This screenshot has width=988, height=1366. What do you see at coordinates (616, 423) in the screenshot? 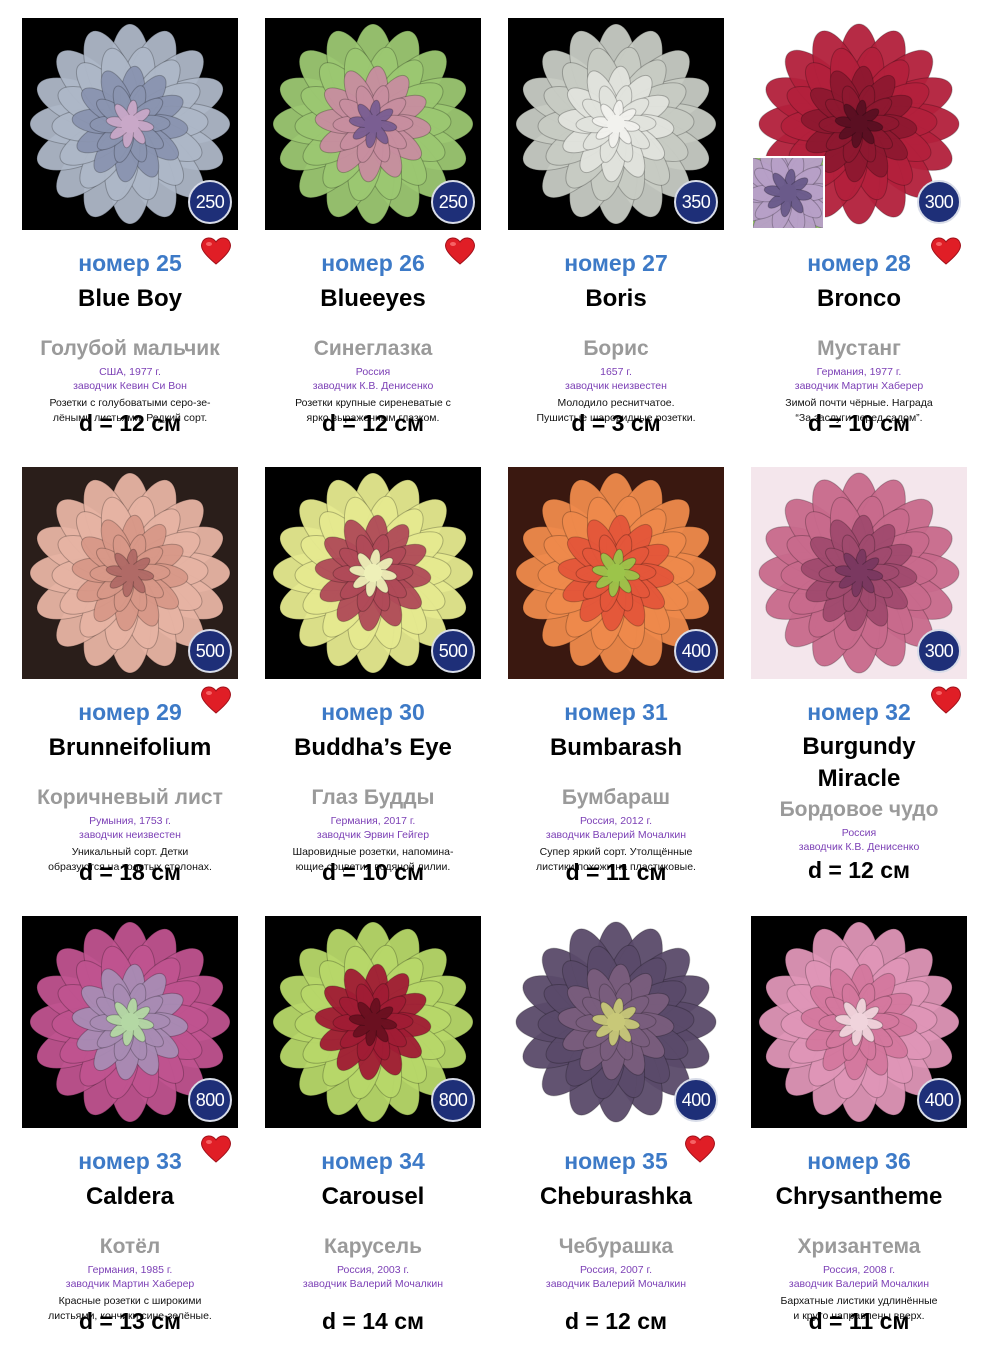
I see `item-diameter: d = 3 см` at bounding box center [616, 423].